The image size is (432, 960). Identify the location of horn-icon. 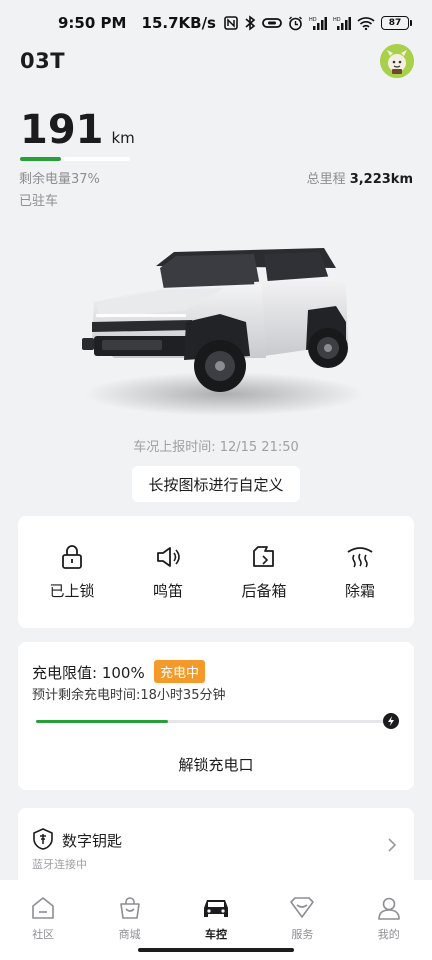
(168, 556).